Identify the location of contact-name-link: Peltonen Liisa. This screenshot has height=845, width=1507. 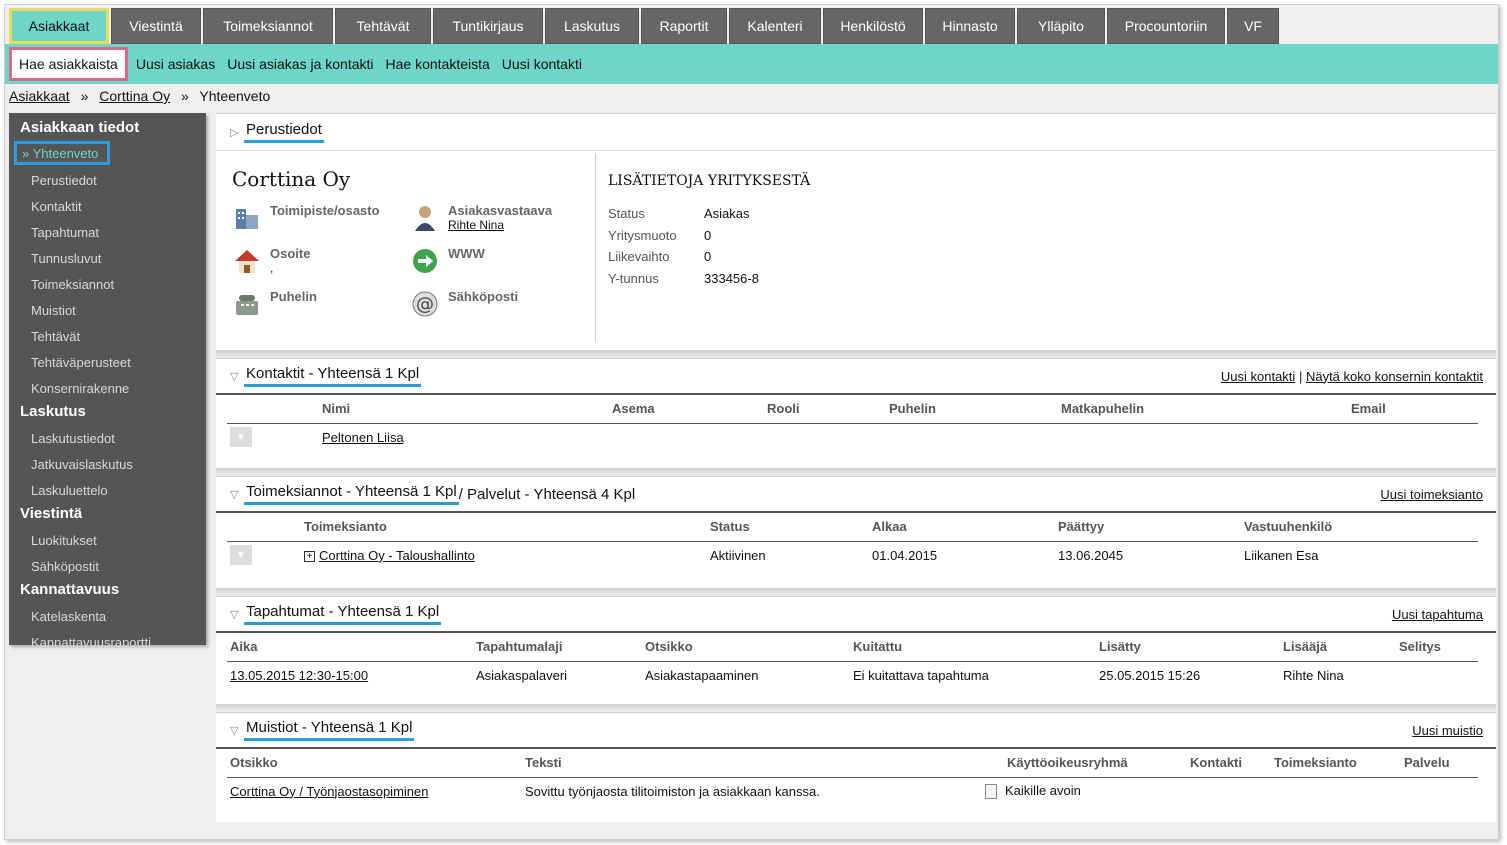
(363, 437).